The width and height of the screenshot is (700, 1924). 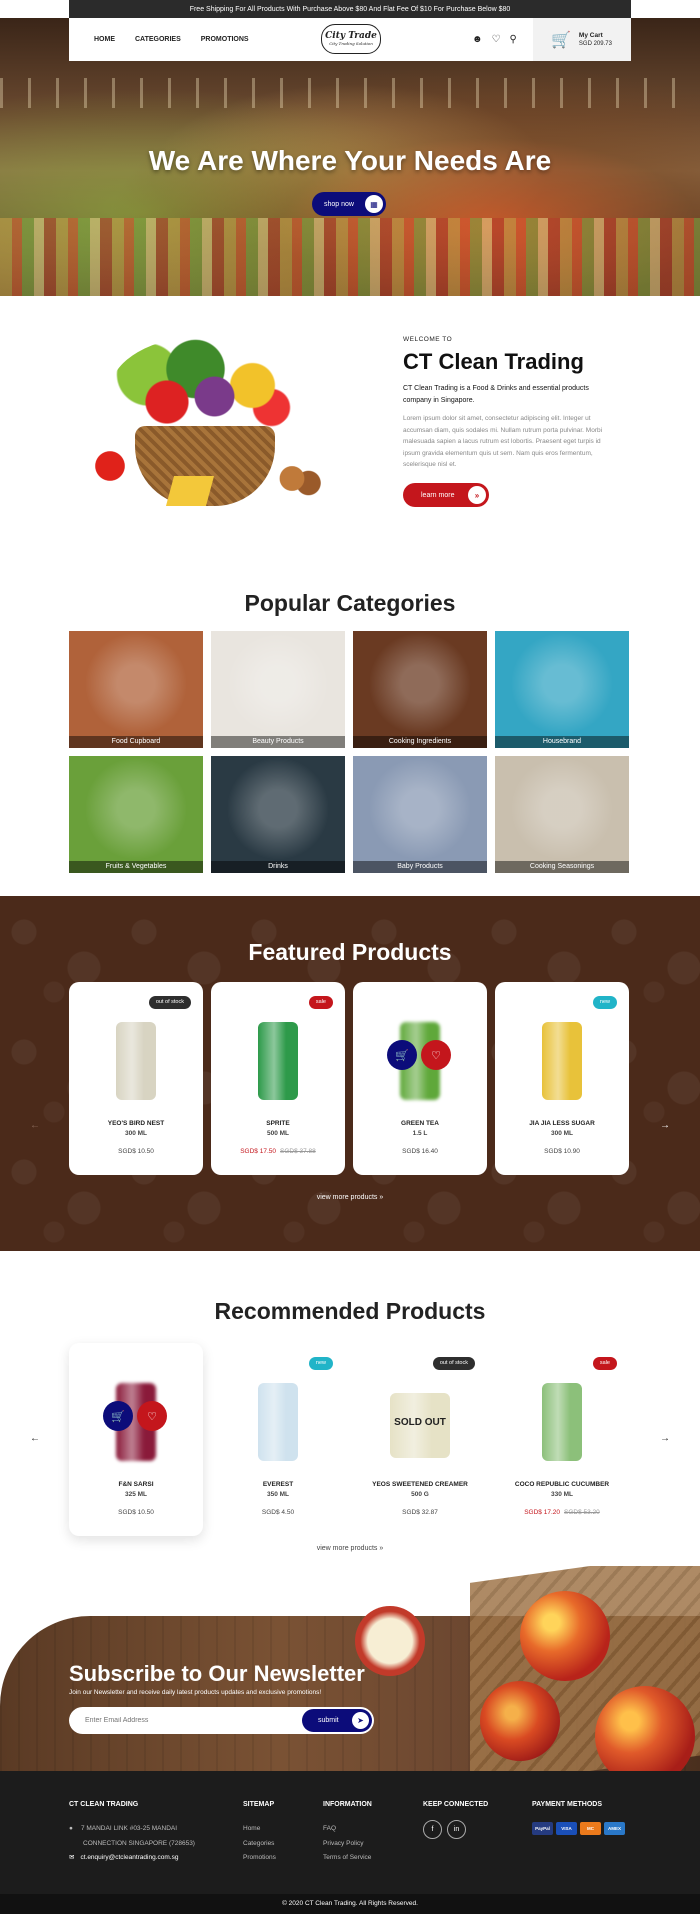 I want to click on product-price-row: SGD$ 10.50, so click(x=136, y=1512).